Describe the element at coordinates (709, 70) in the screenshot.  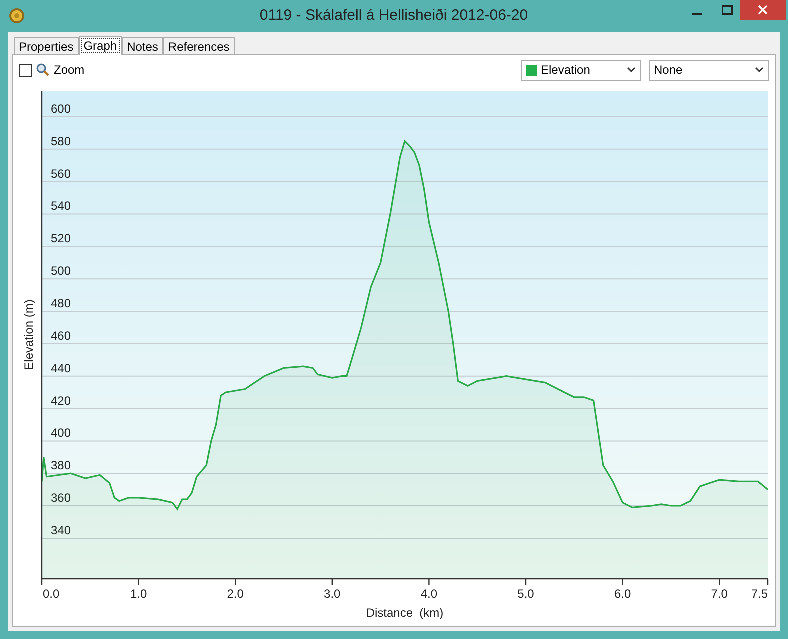
I see `dropdown: None` at that location.